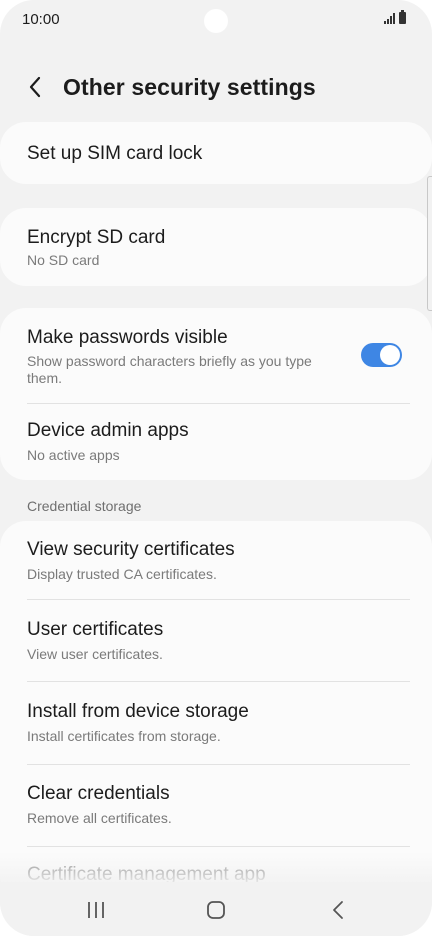  I want to click on passwords-visible-title: Make passwords visible, so click(127, 337).